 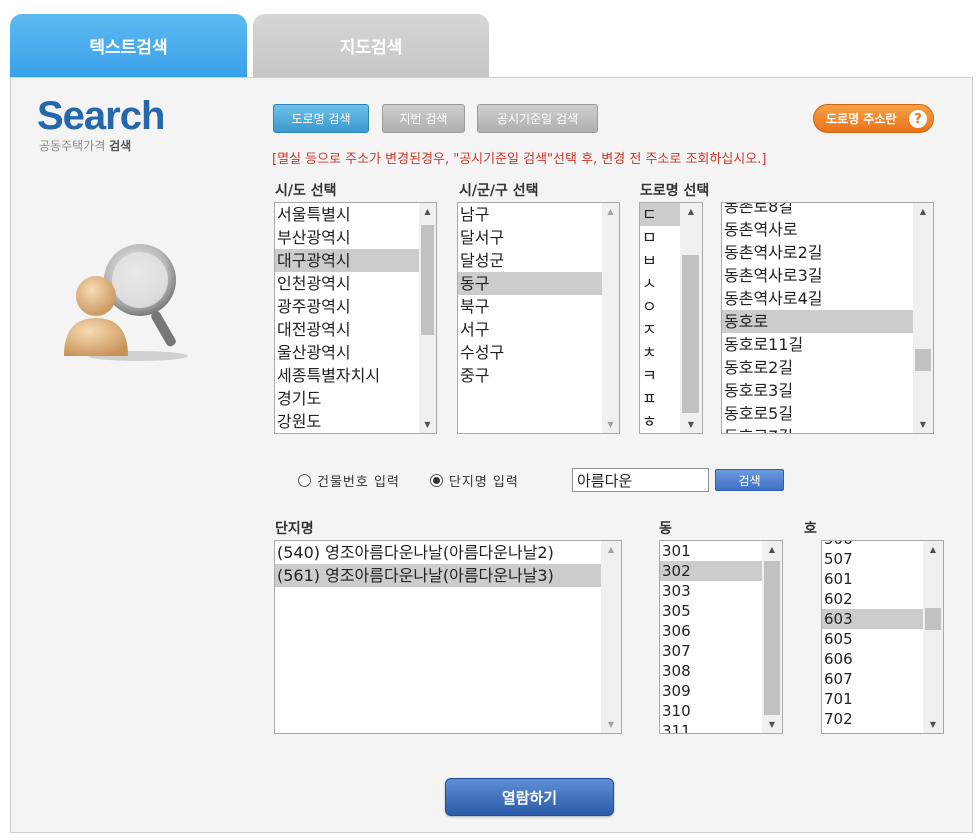 What do you see at coordinates (660, 398) in the screenshot?
I see `initial-consonant-option: ㅍ` at bounding box center [660, 398].